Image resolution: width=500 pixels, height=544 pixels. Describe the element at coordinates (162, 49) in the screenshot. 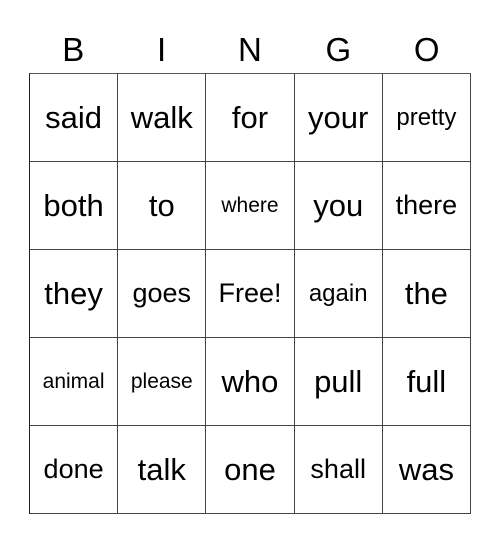

I see `header-letter-i: I` at that location.